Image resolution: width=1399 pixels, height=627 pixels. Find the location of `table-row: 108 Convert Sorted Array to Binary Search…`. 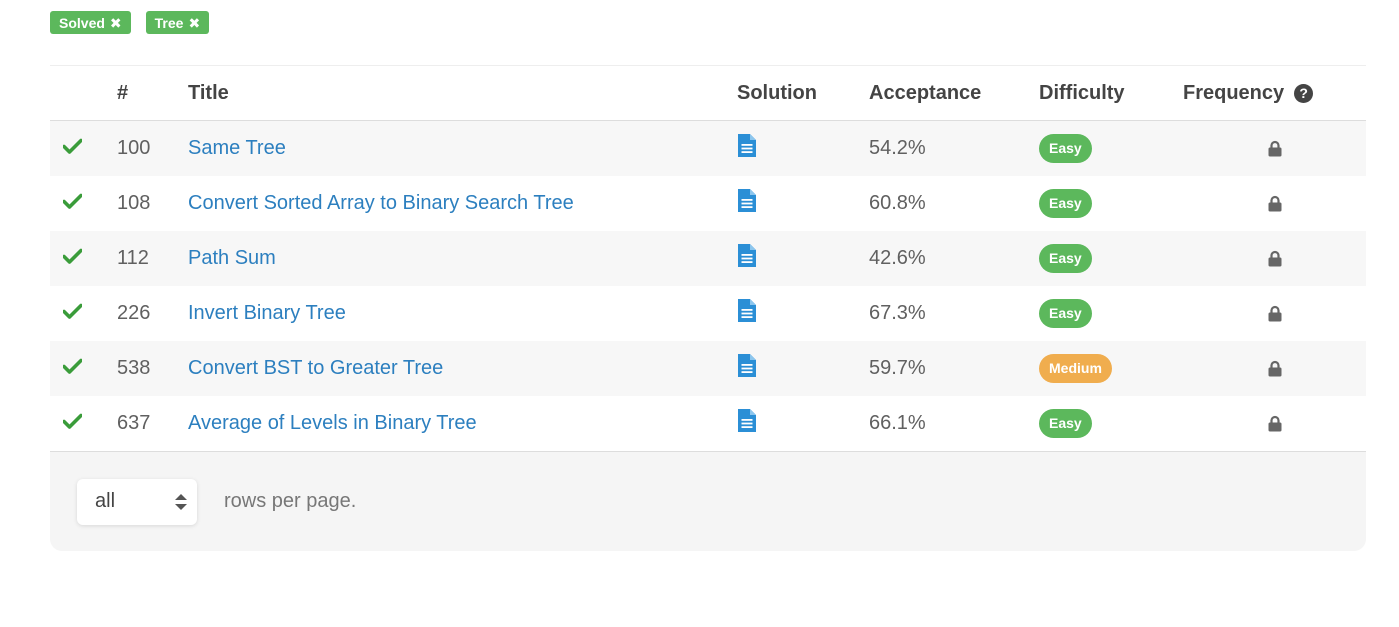

table-row: 108 Convert Sorted Array to Binary Search… is located at coordinates (708, 203).